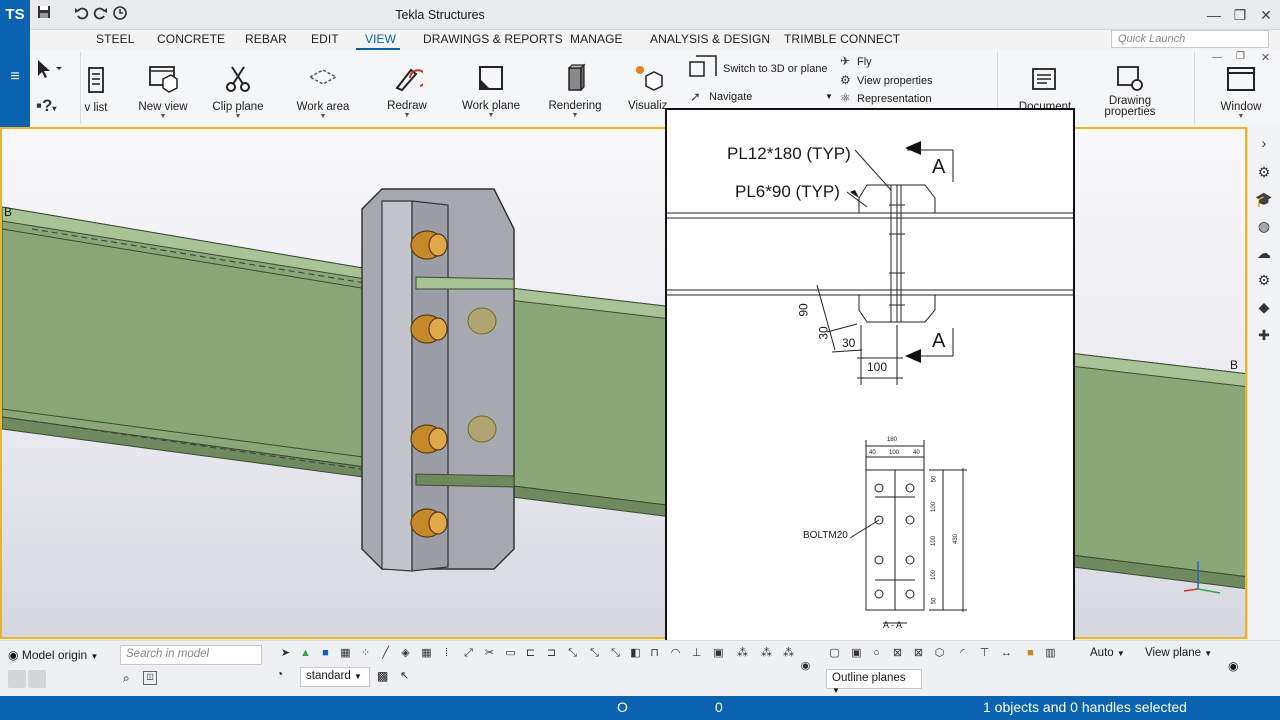  What do you see at coordinates (126, 678) in the screenshot?
I see `search-icon: ⌕` at bounding box center [126, 678].